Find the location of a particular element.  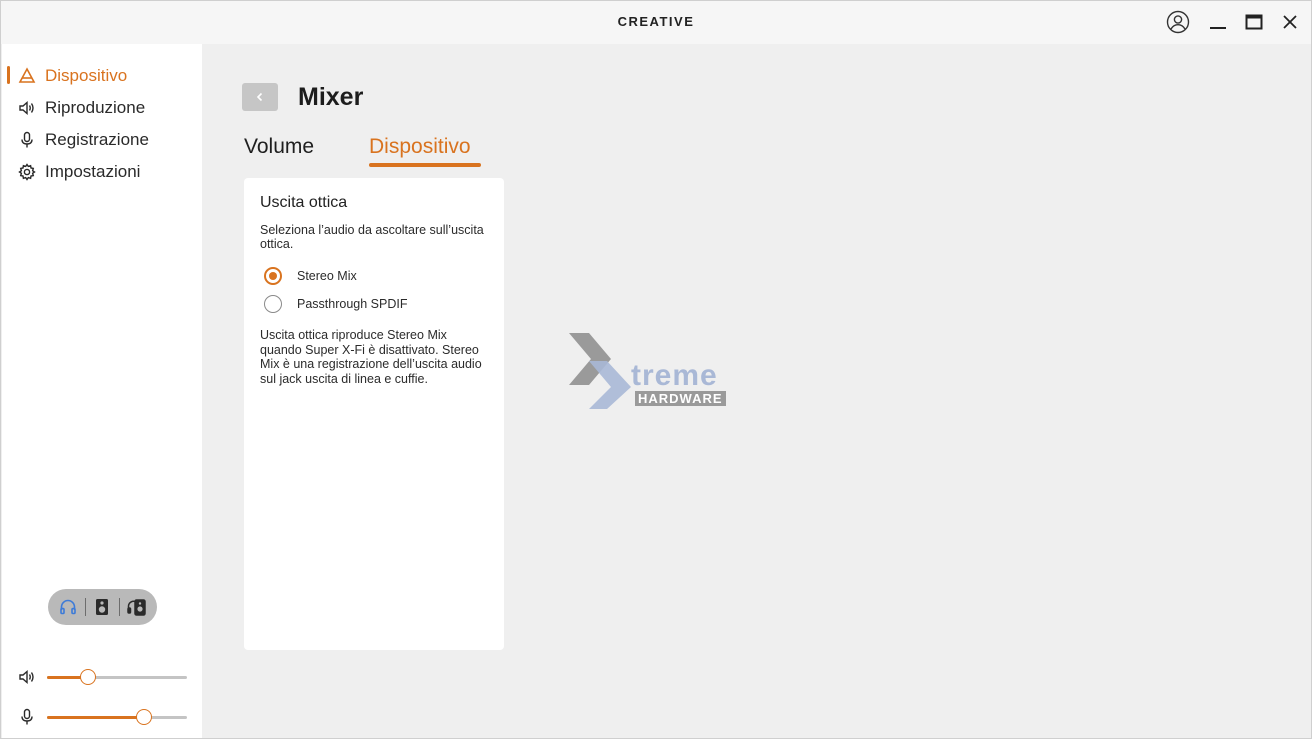

sidebar-item-label: Dispositivo is located at coordinates (86, 75).